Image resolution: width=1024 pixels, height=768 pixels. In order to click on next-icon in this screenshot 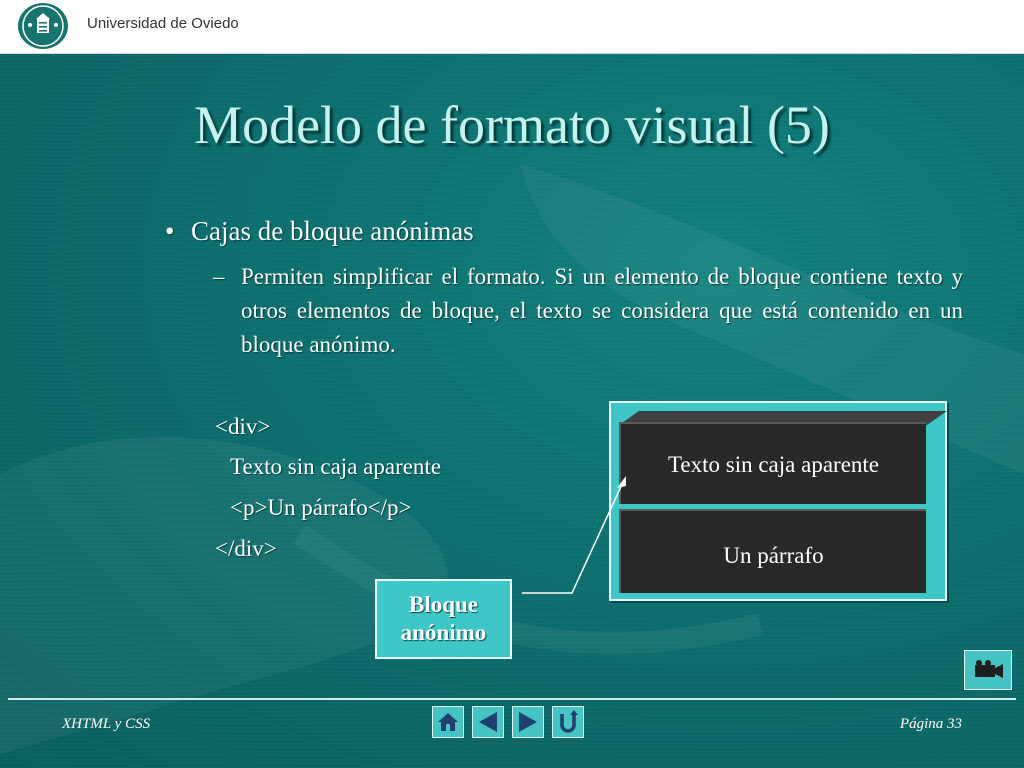, I will do `click(528, 722)`.